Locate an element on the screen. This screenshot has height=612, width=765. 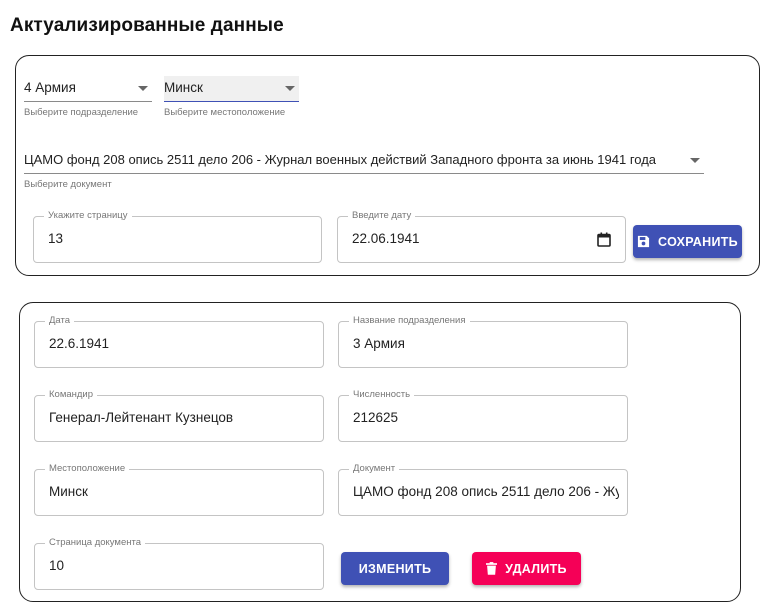
record-unit-name-field: Название подразделения 3 Армия is located at coordinates (483, 341).